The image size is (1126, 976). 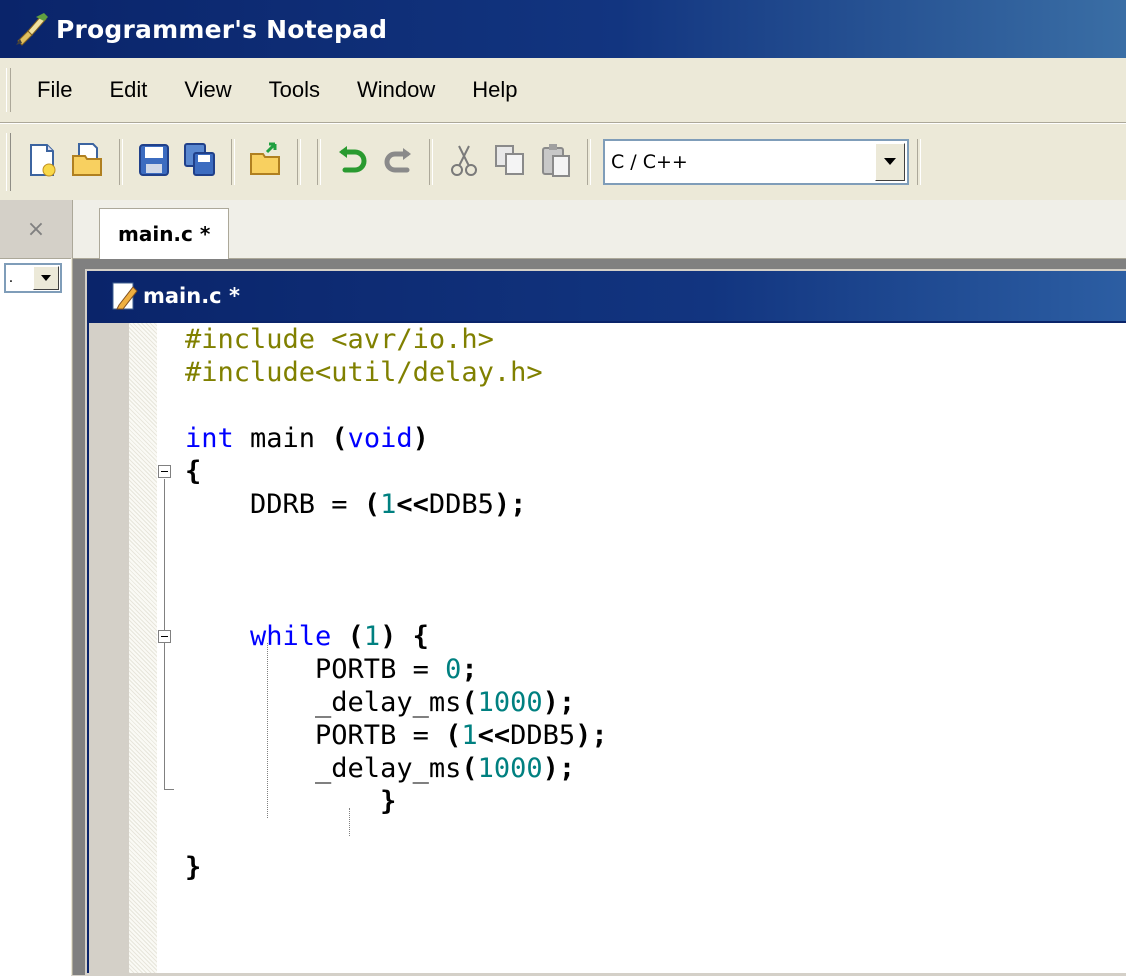 What do you see at coordinates (339, 339) in the screenshot?
I see `code-line-1: #include <avr/io.h>` at bounding box center [339, 339].